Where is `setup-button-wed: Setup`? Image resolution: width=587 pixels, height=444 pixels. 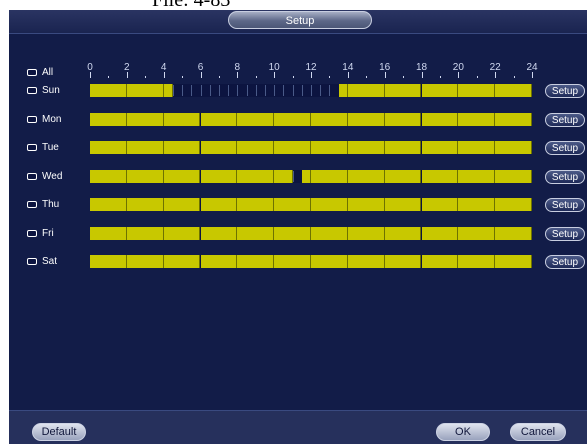
setup-button-wed: Setup is located at coordinates (565, 176).